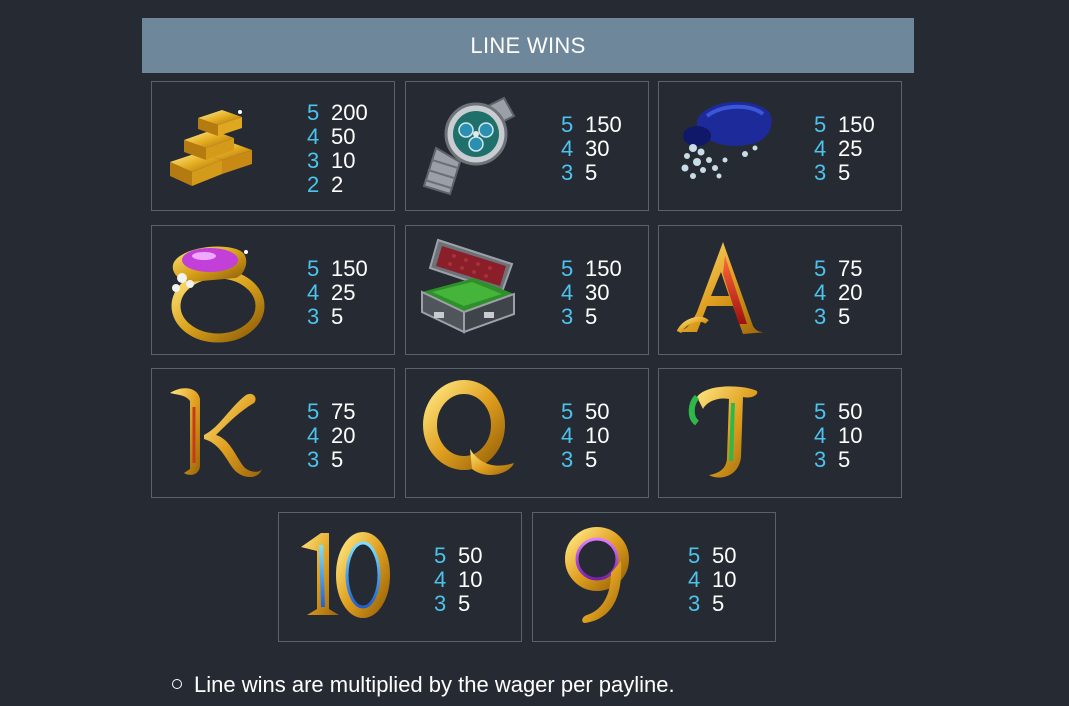  What do you see at coordinates (591, 149) in the screenshot?
I see `payout-list: 5 150 4 30 35` at bounding box center [591, 149].